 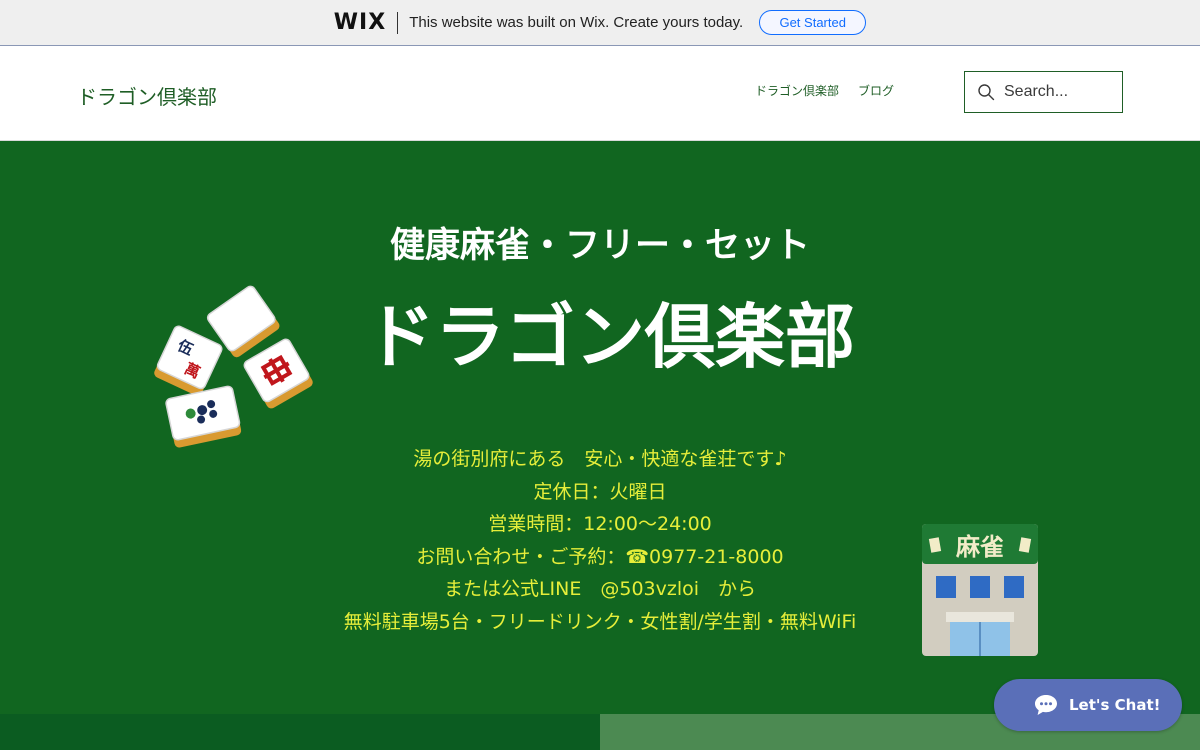 I want to click on info-phone: お問い合わせ・ご予約：☎0977-21-8000, so click(x=600, y=556).